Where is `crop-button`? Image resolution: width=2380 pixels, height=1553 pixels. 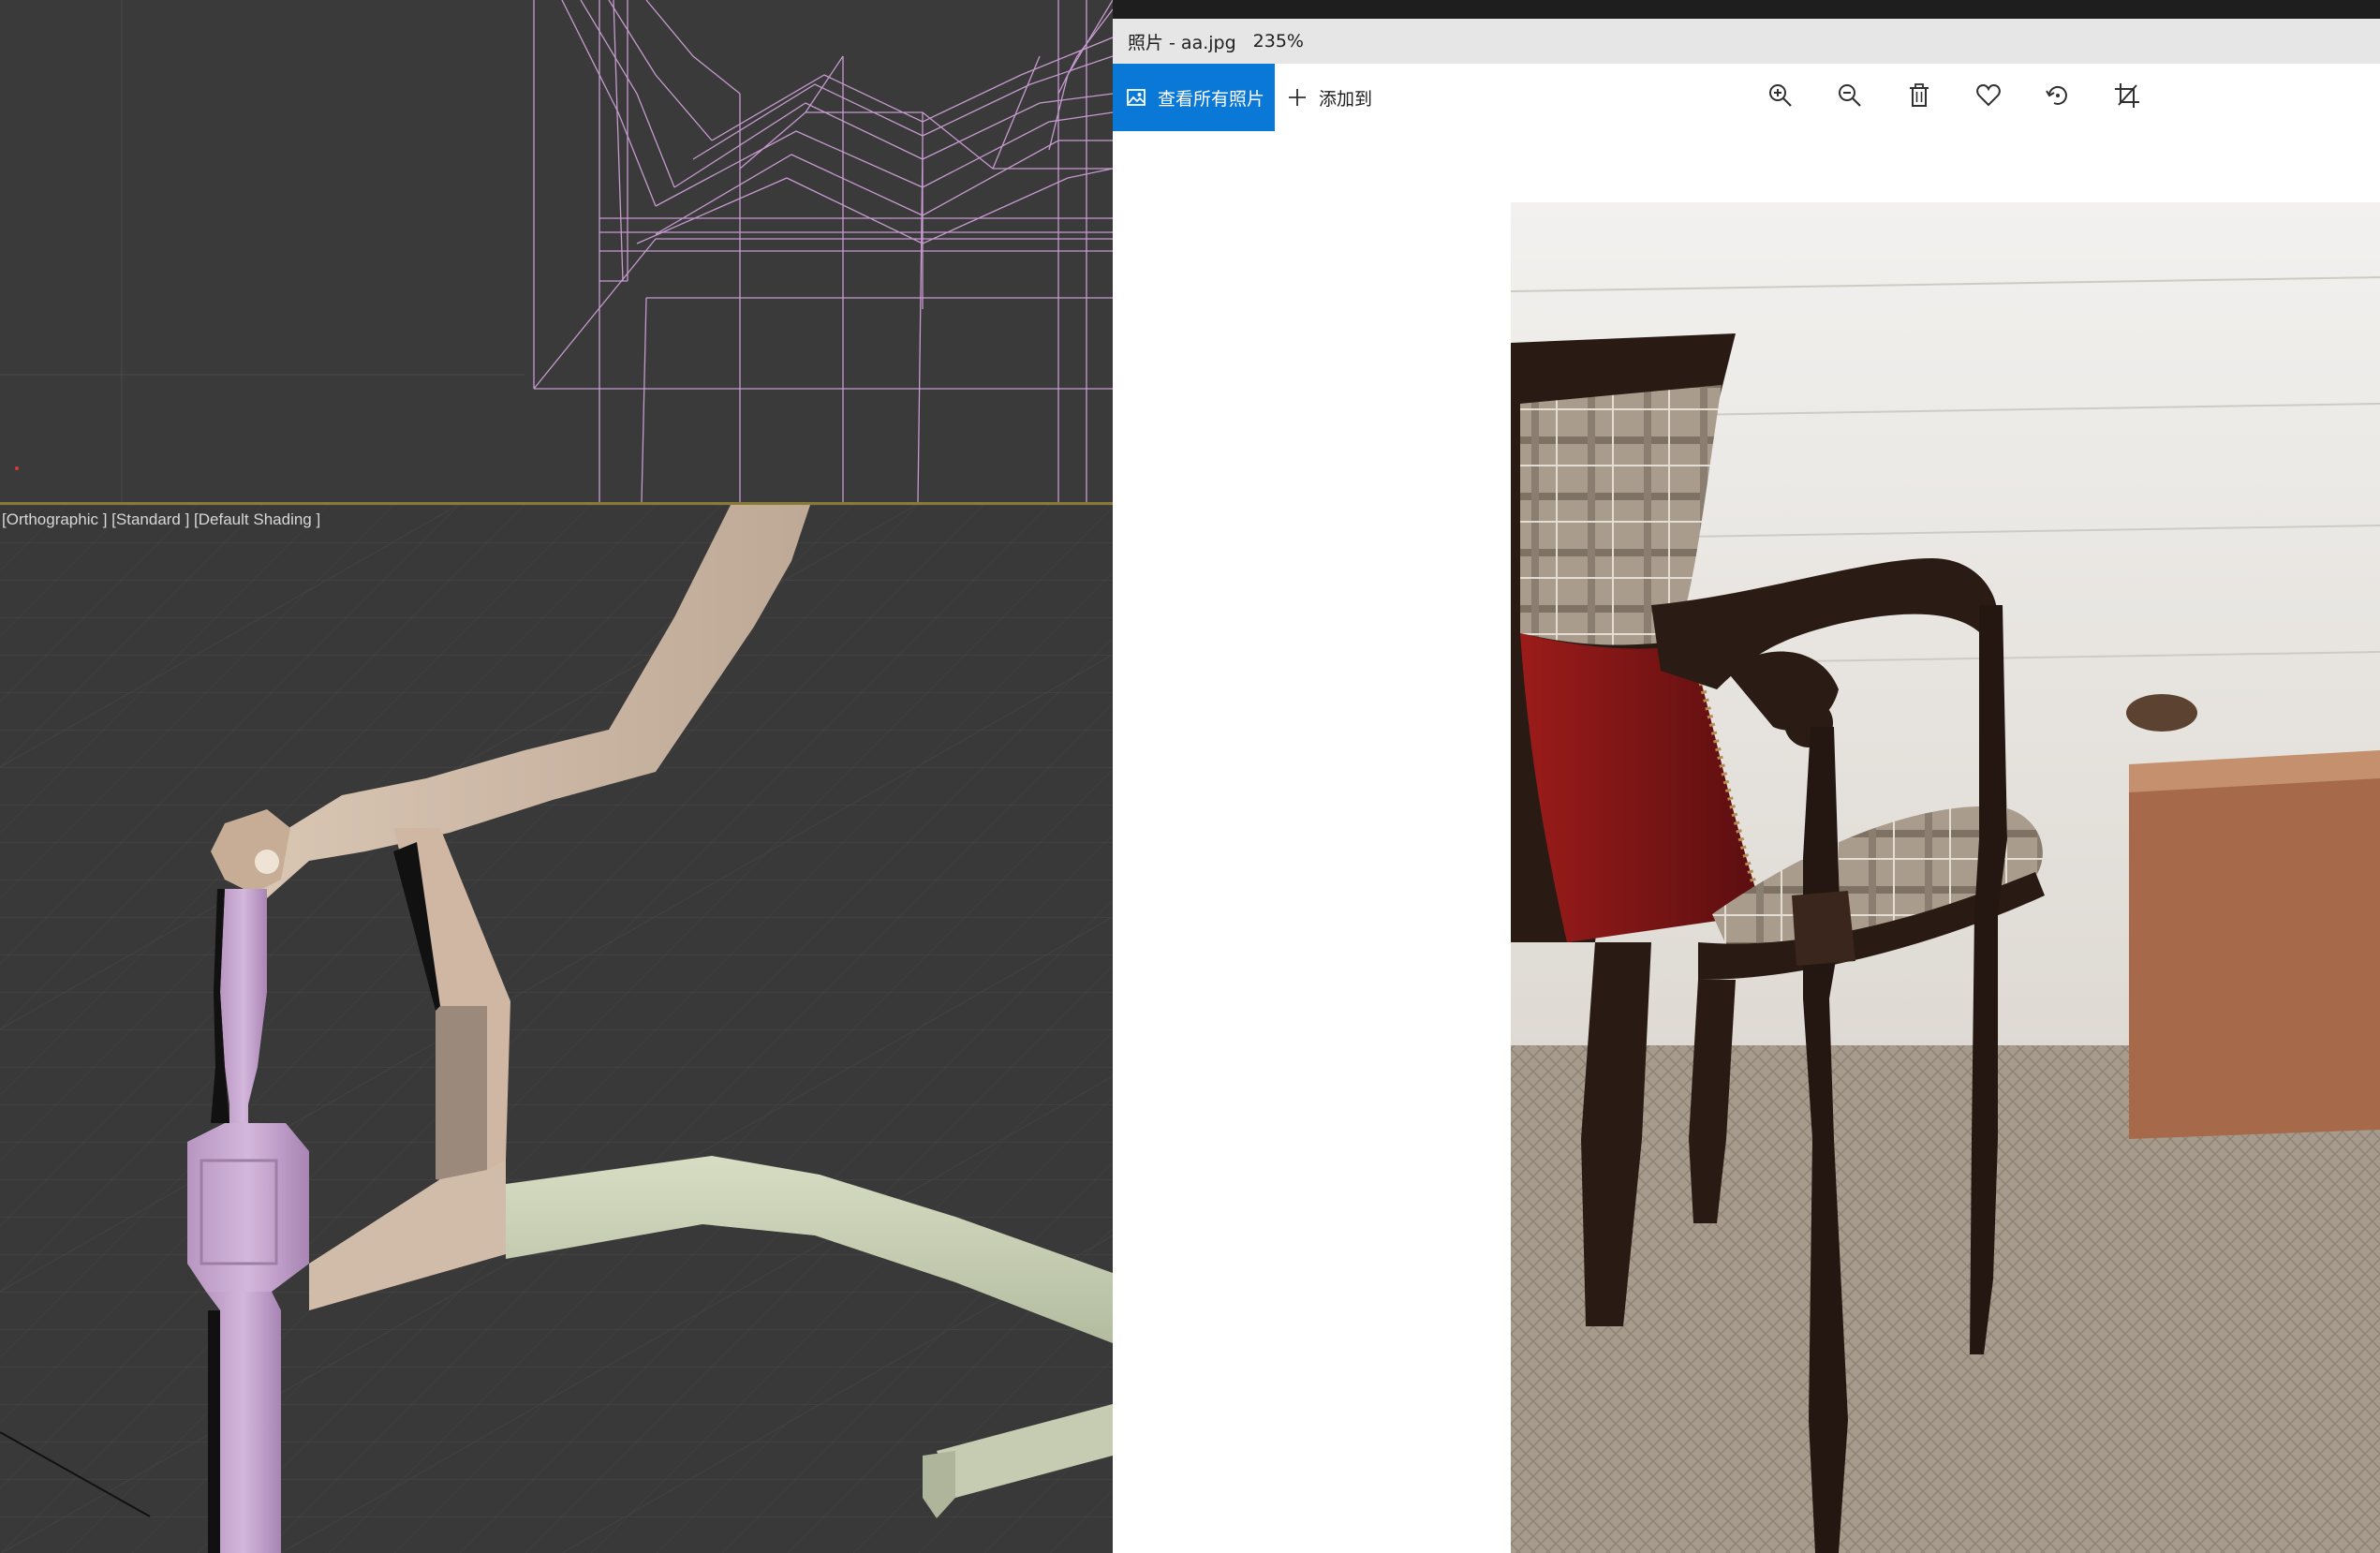 crop-button is located at coordinates (2127, 98).